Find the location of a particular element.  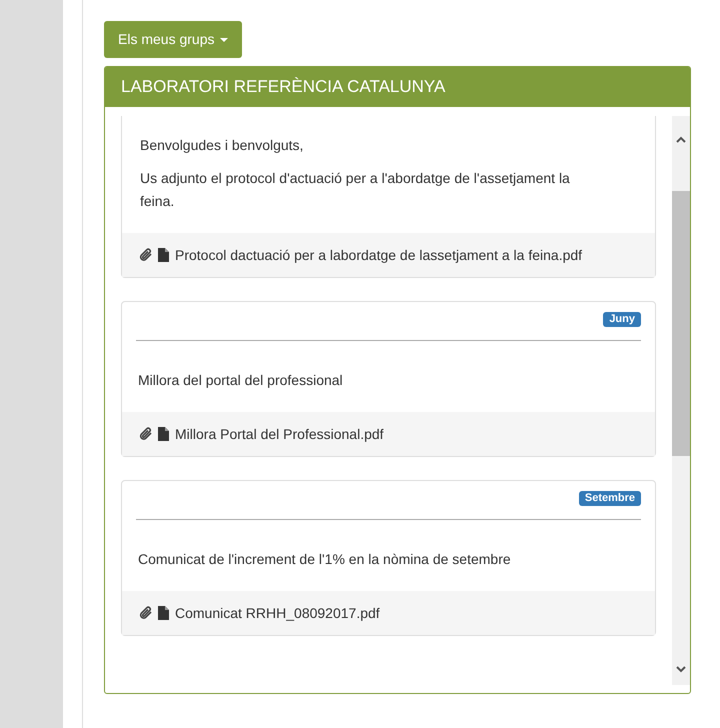

message-text: Us adjunto el protocol d'actuació per a l'abordatge de l'assetjament la feina. is located at coordinates (355, 190).